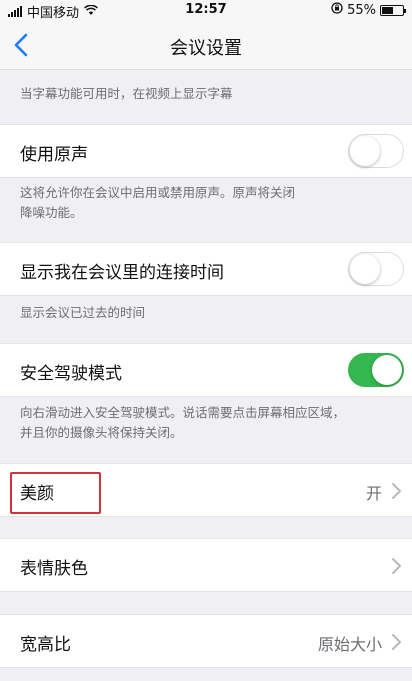  What do you see at coordinates (182, 423) in the screenshot?
I see `safe-driving-description: 向右滑动进入安全驾驶模式。说话需要点击屏幕相应区域， 并且你的摄像头将保持关闭。` at bounding box center [182, 423].